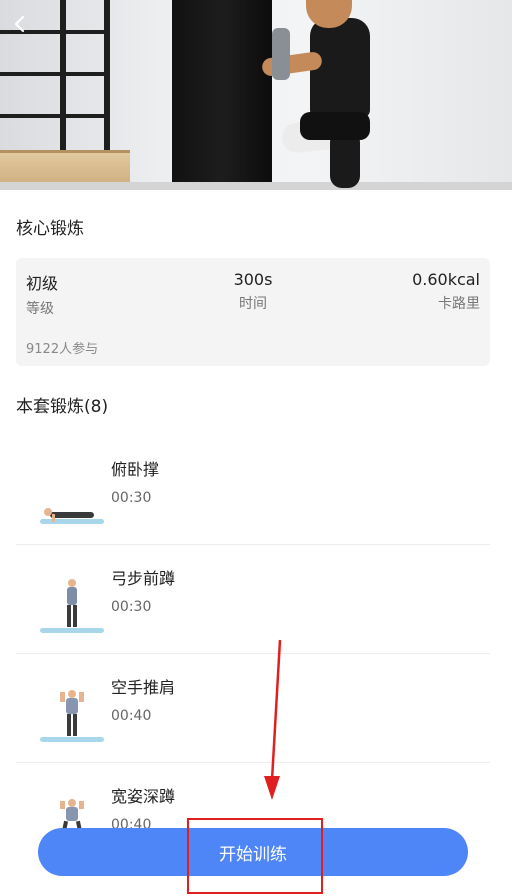  I want to click on back-button, so click(20, 24).